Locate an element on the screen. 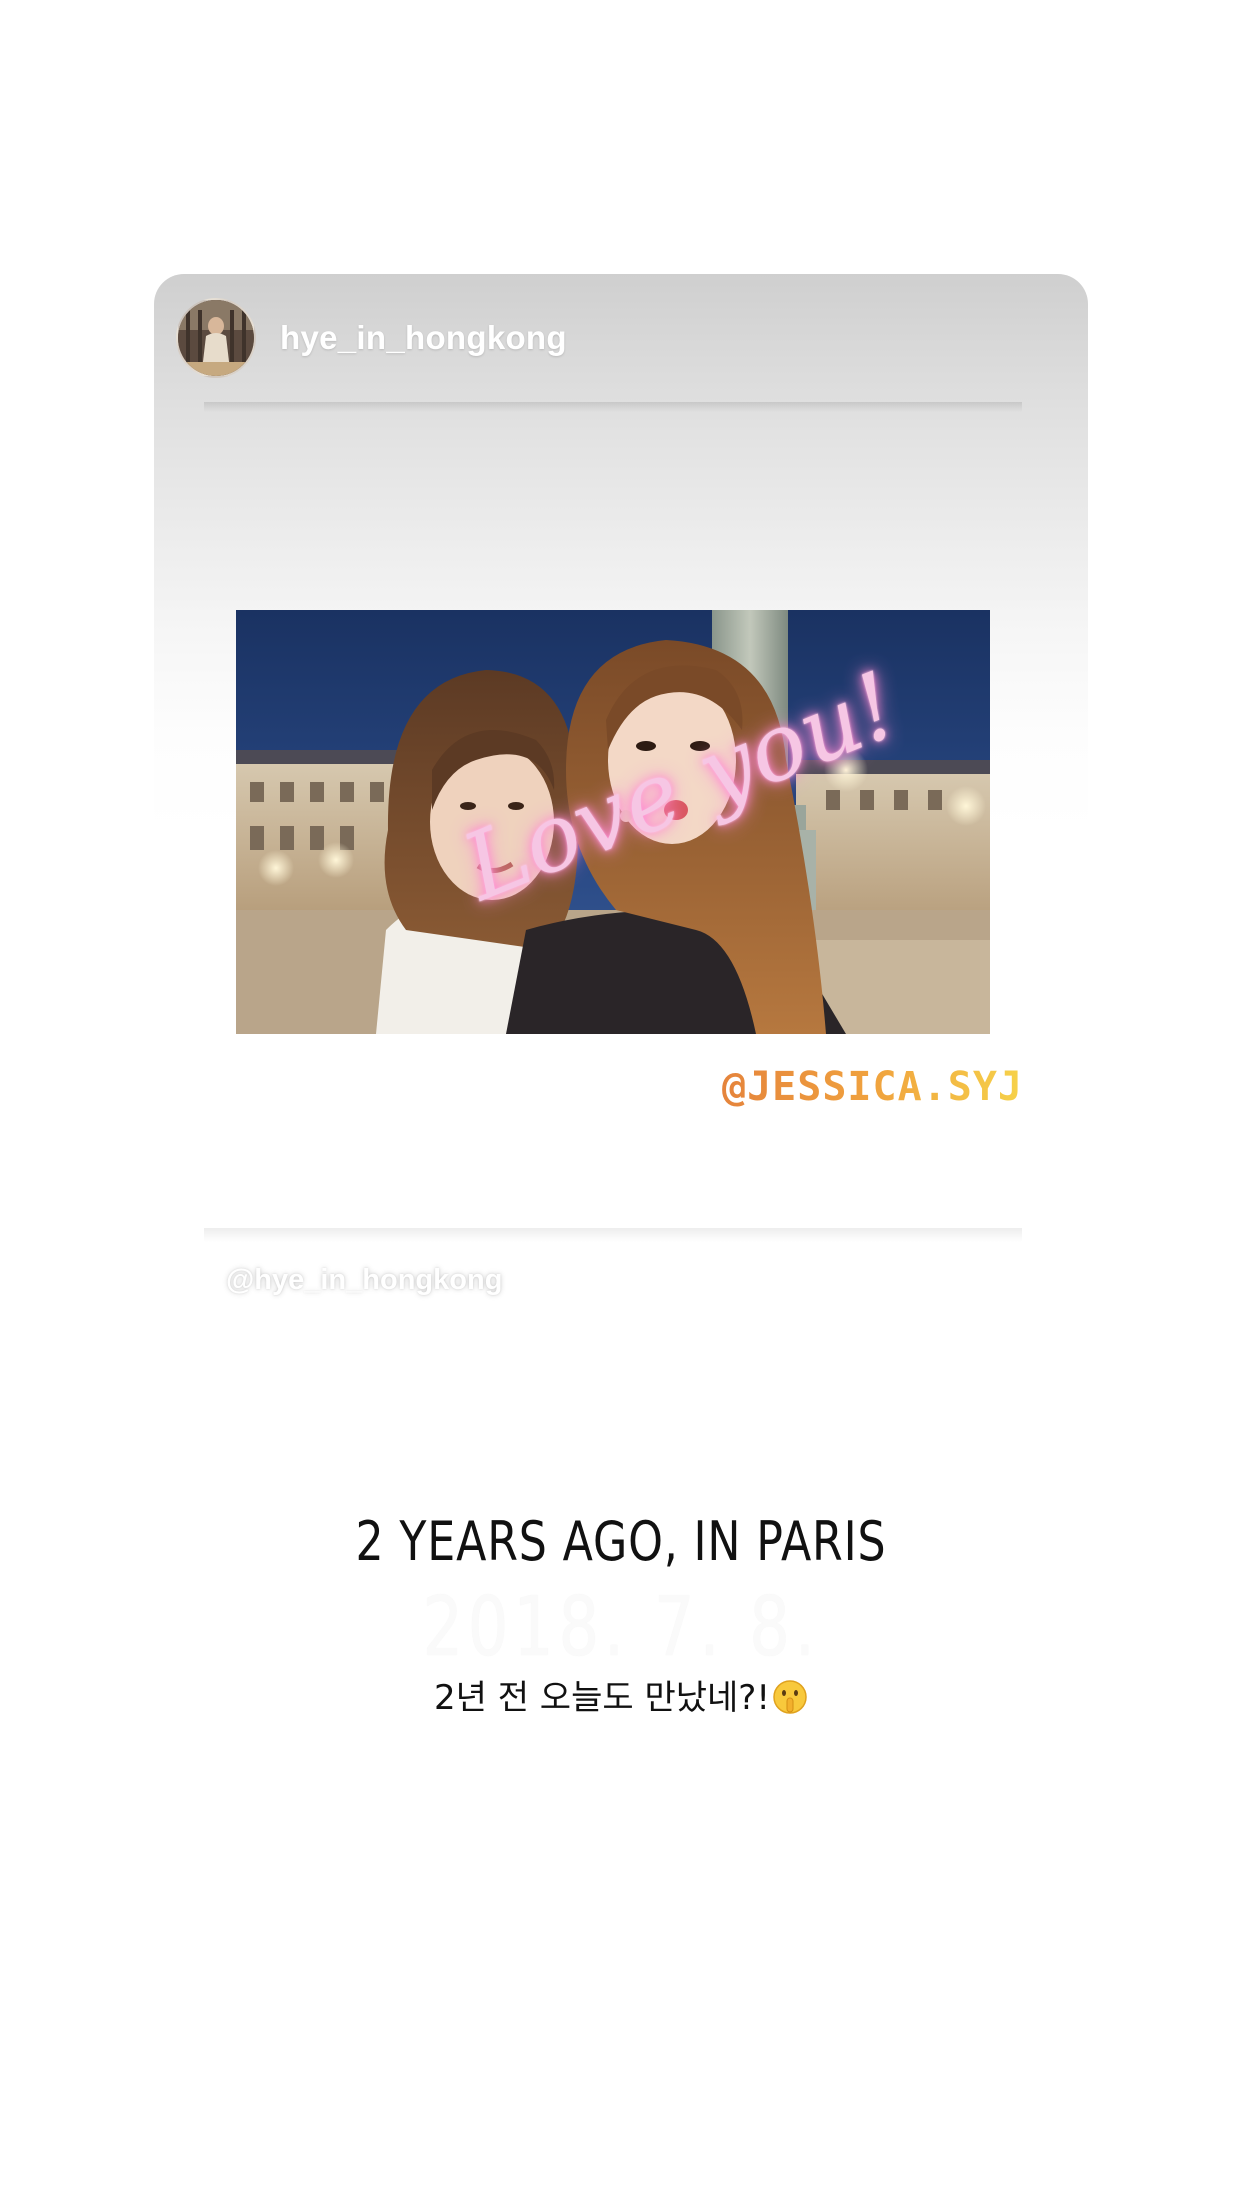  story-username: hye_in_hongkong is located at coordinates (423, 338).